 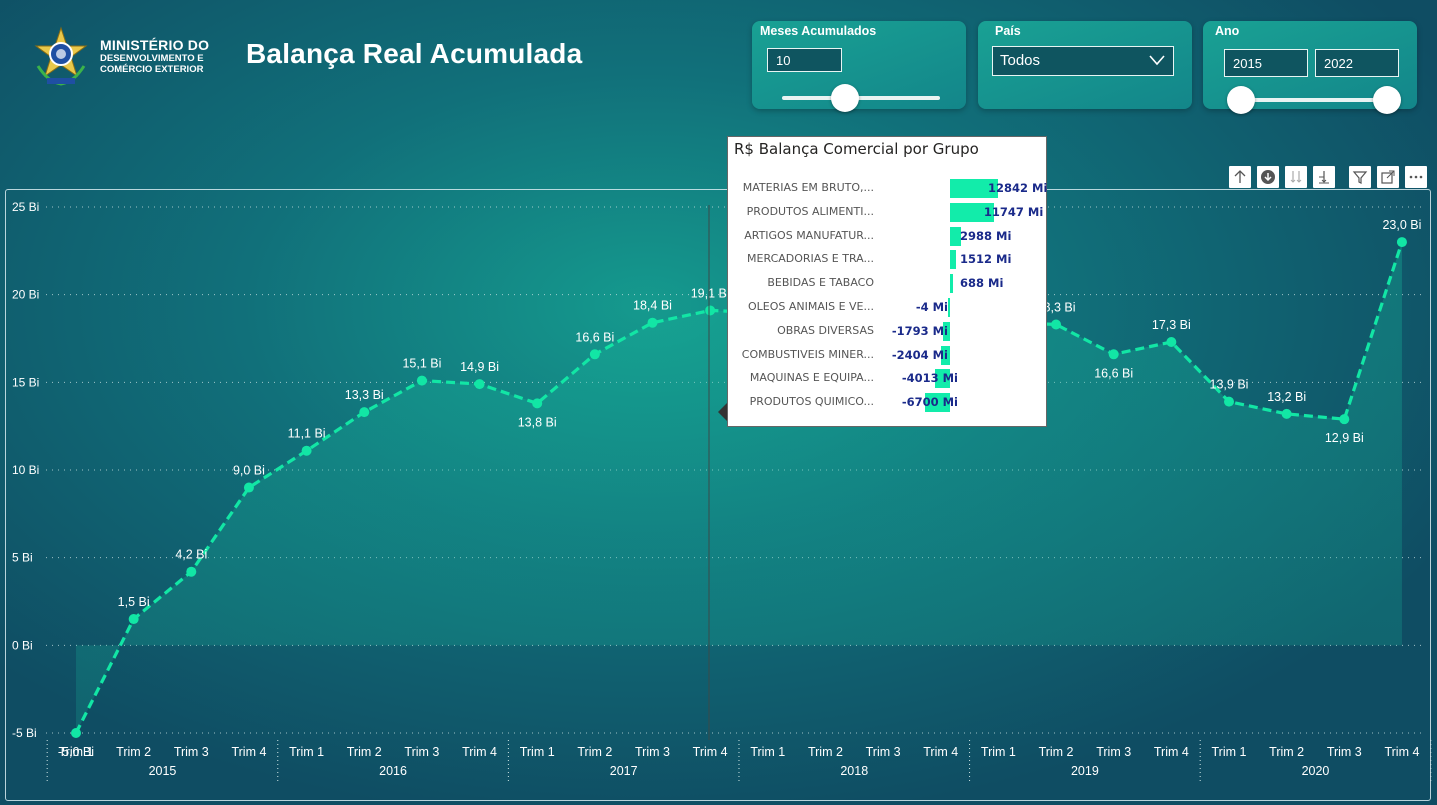 I want to click on tooltip-row: PRODUTOS QUIMICO... -6700 Mi, so click(x=888, y=403).